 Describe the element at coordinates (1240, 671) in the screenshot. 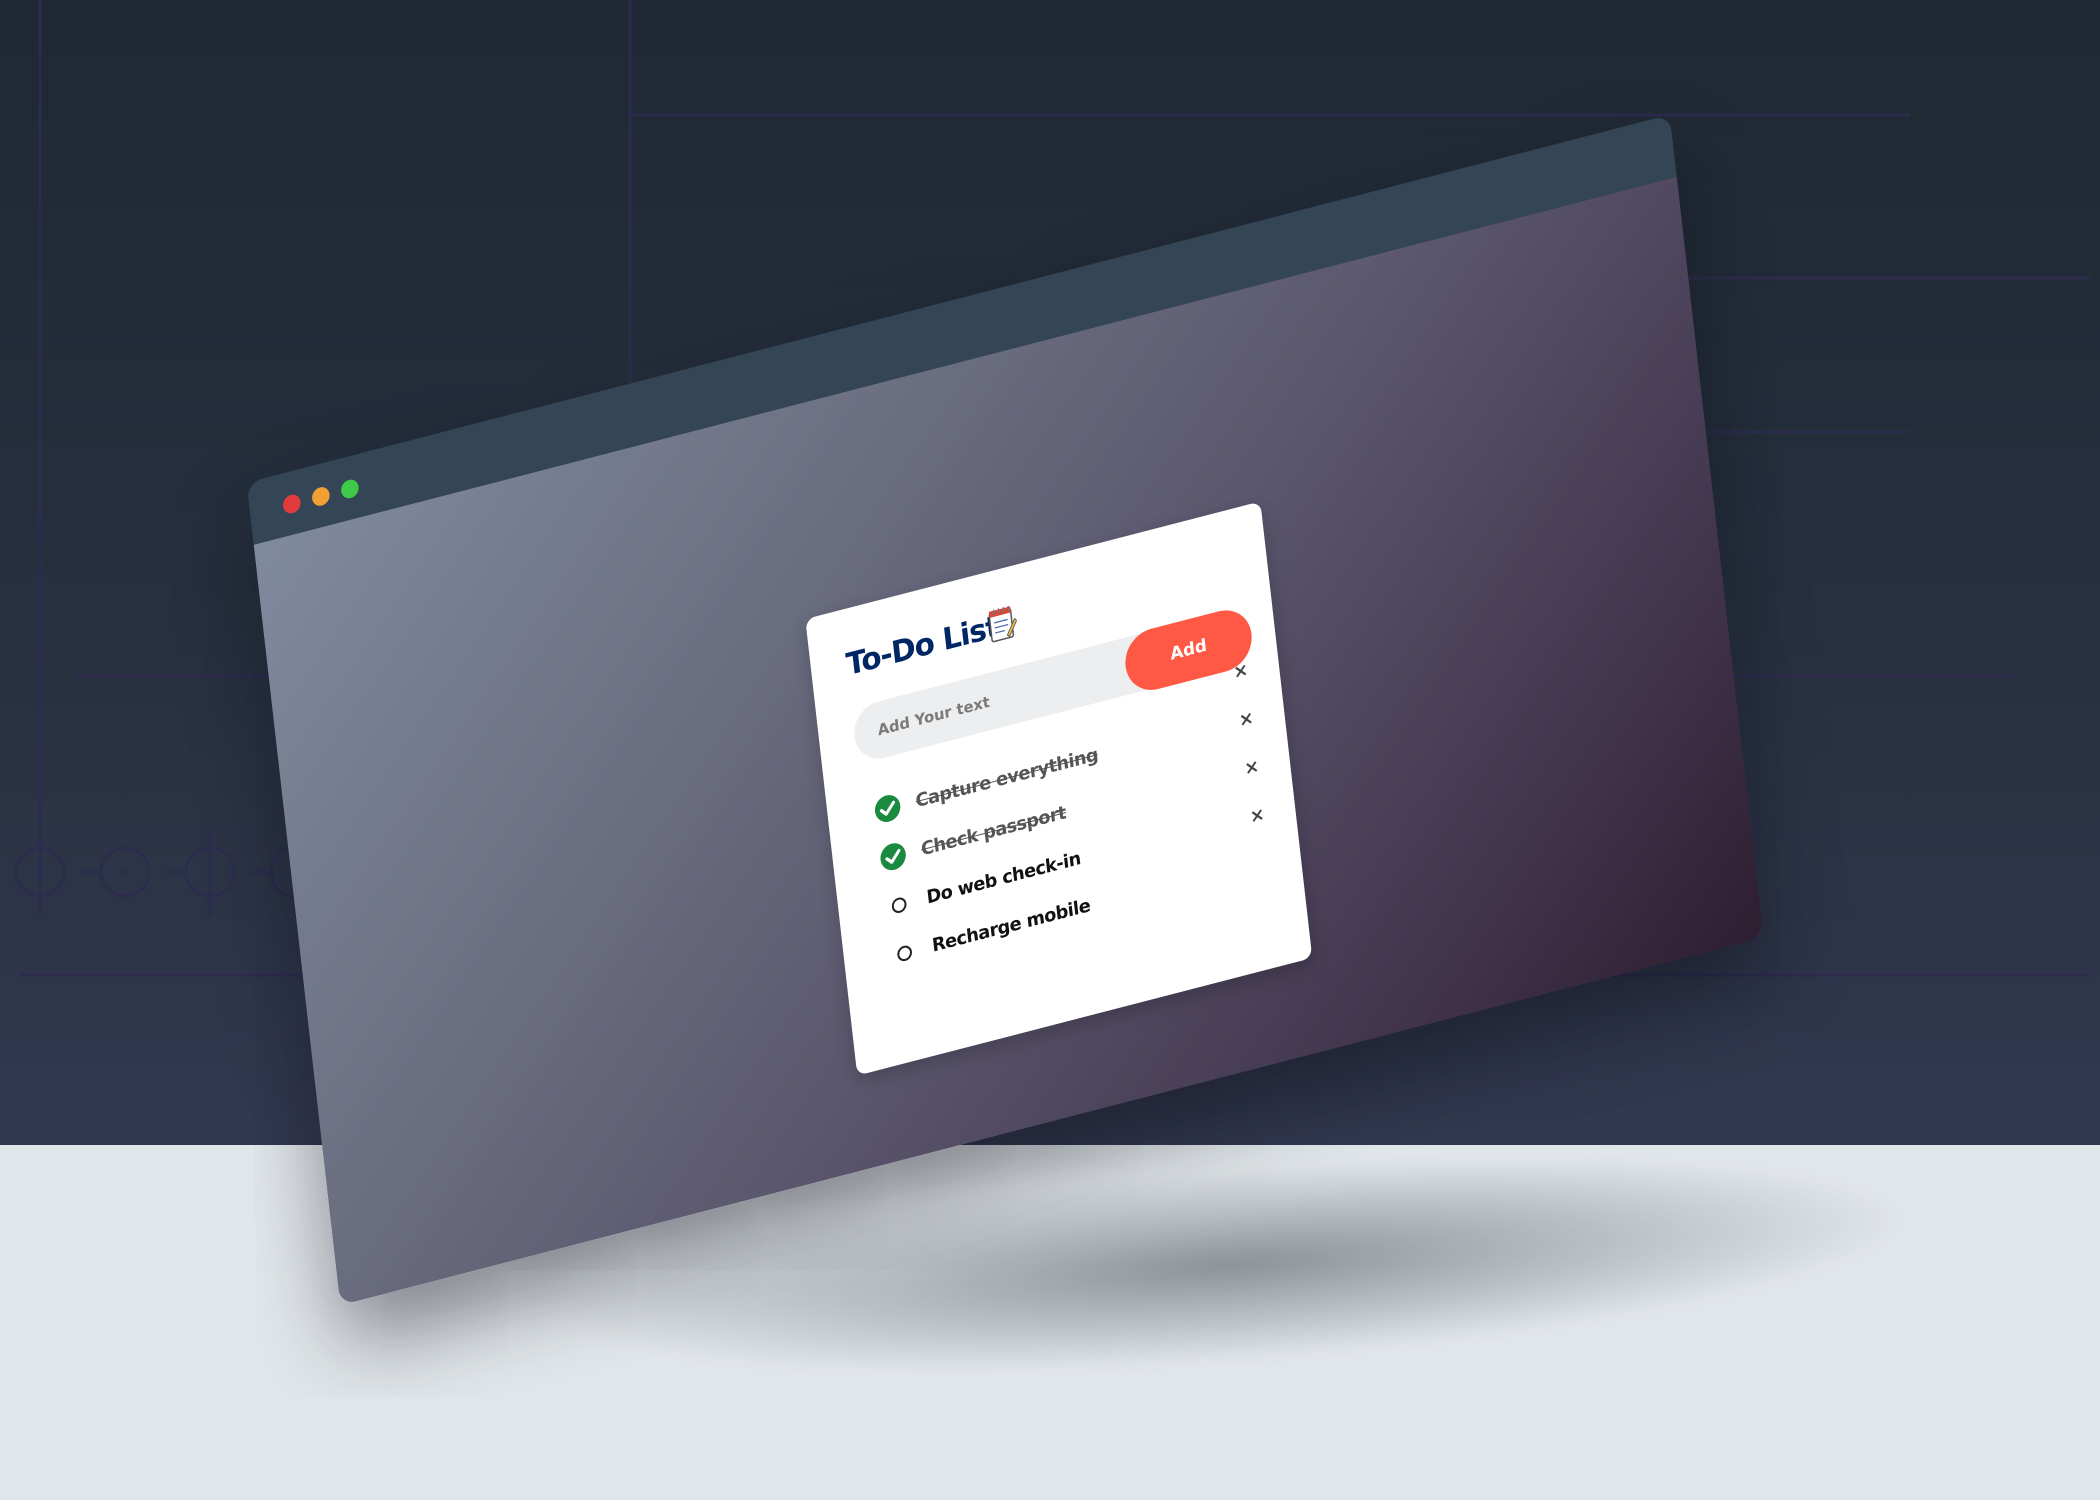

I see `remove-task-button: ×` at that location.